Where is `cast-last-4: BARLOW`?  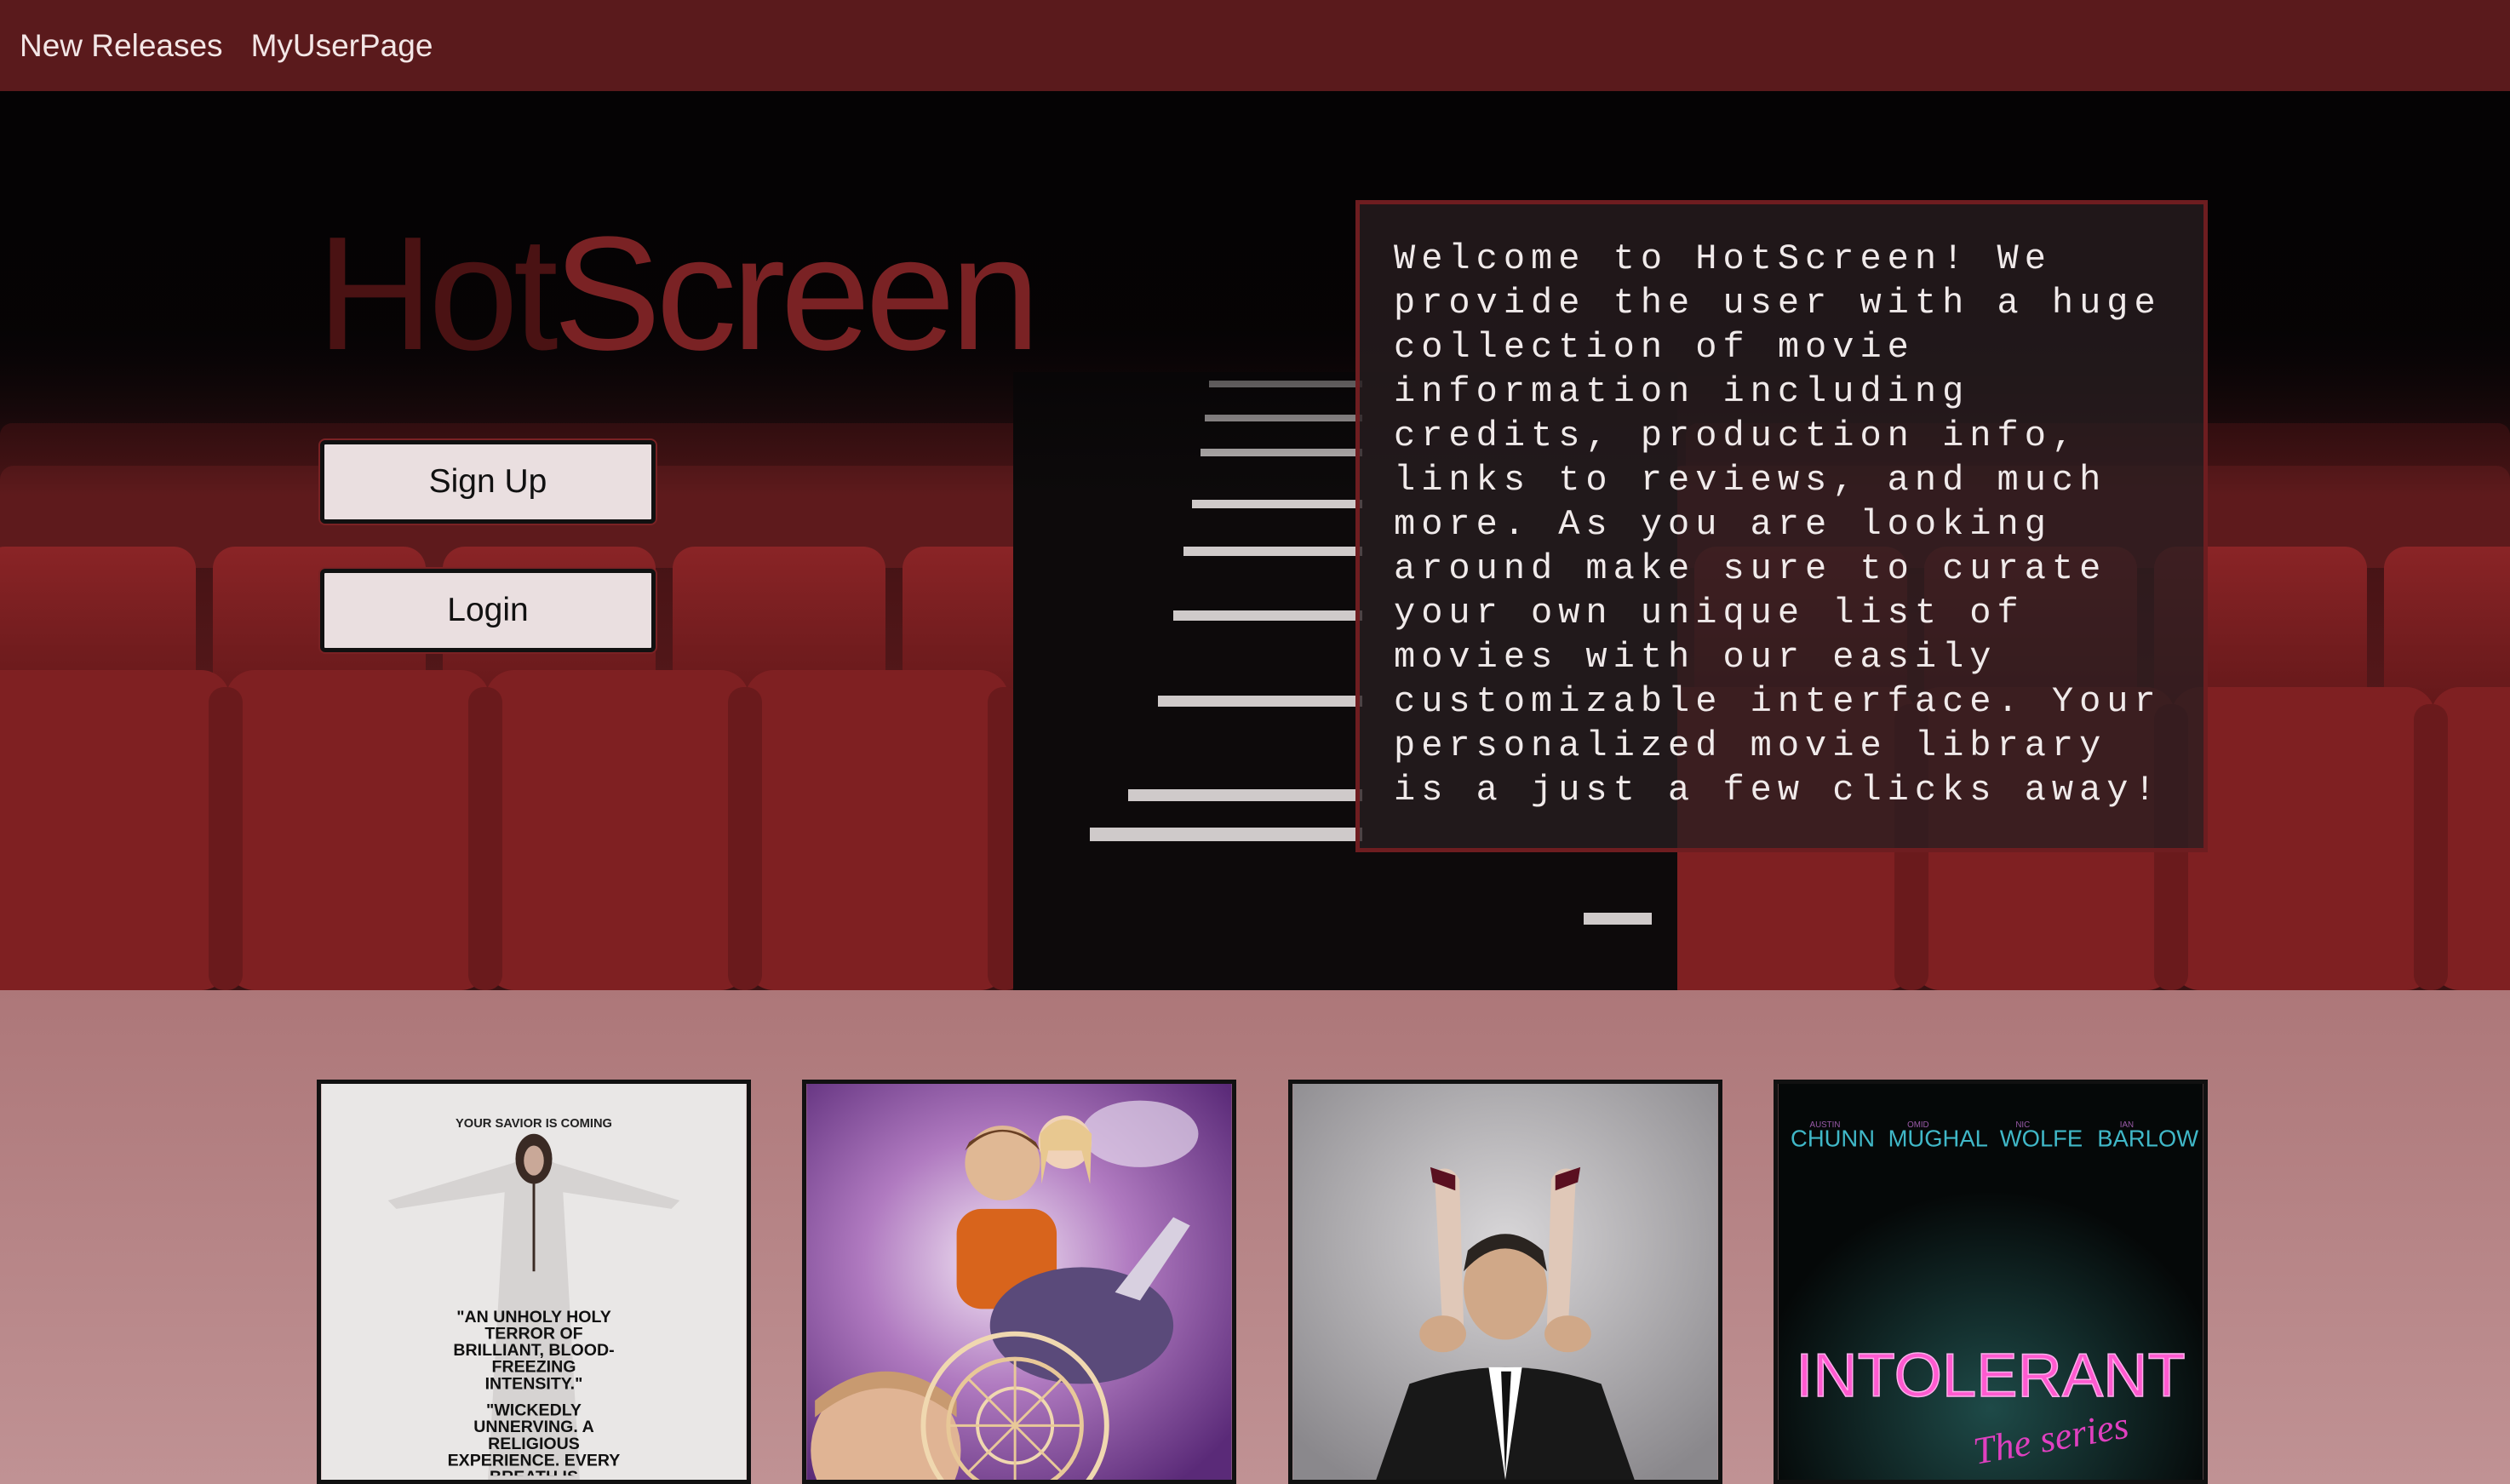 cast-last-4: BARLOW is located at coordinates (2147, 1138).